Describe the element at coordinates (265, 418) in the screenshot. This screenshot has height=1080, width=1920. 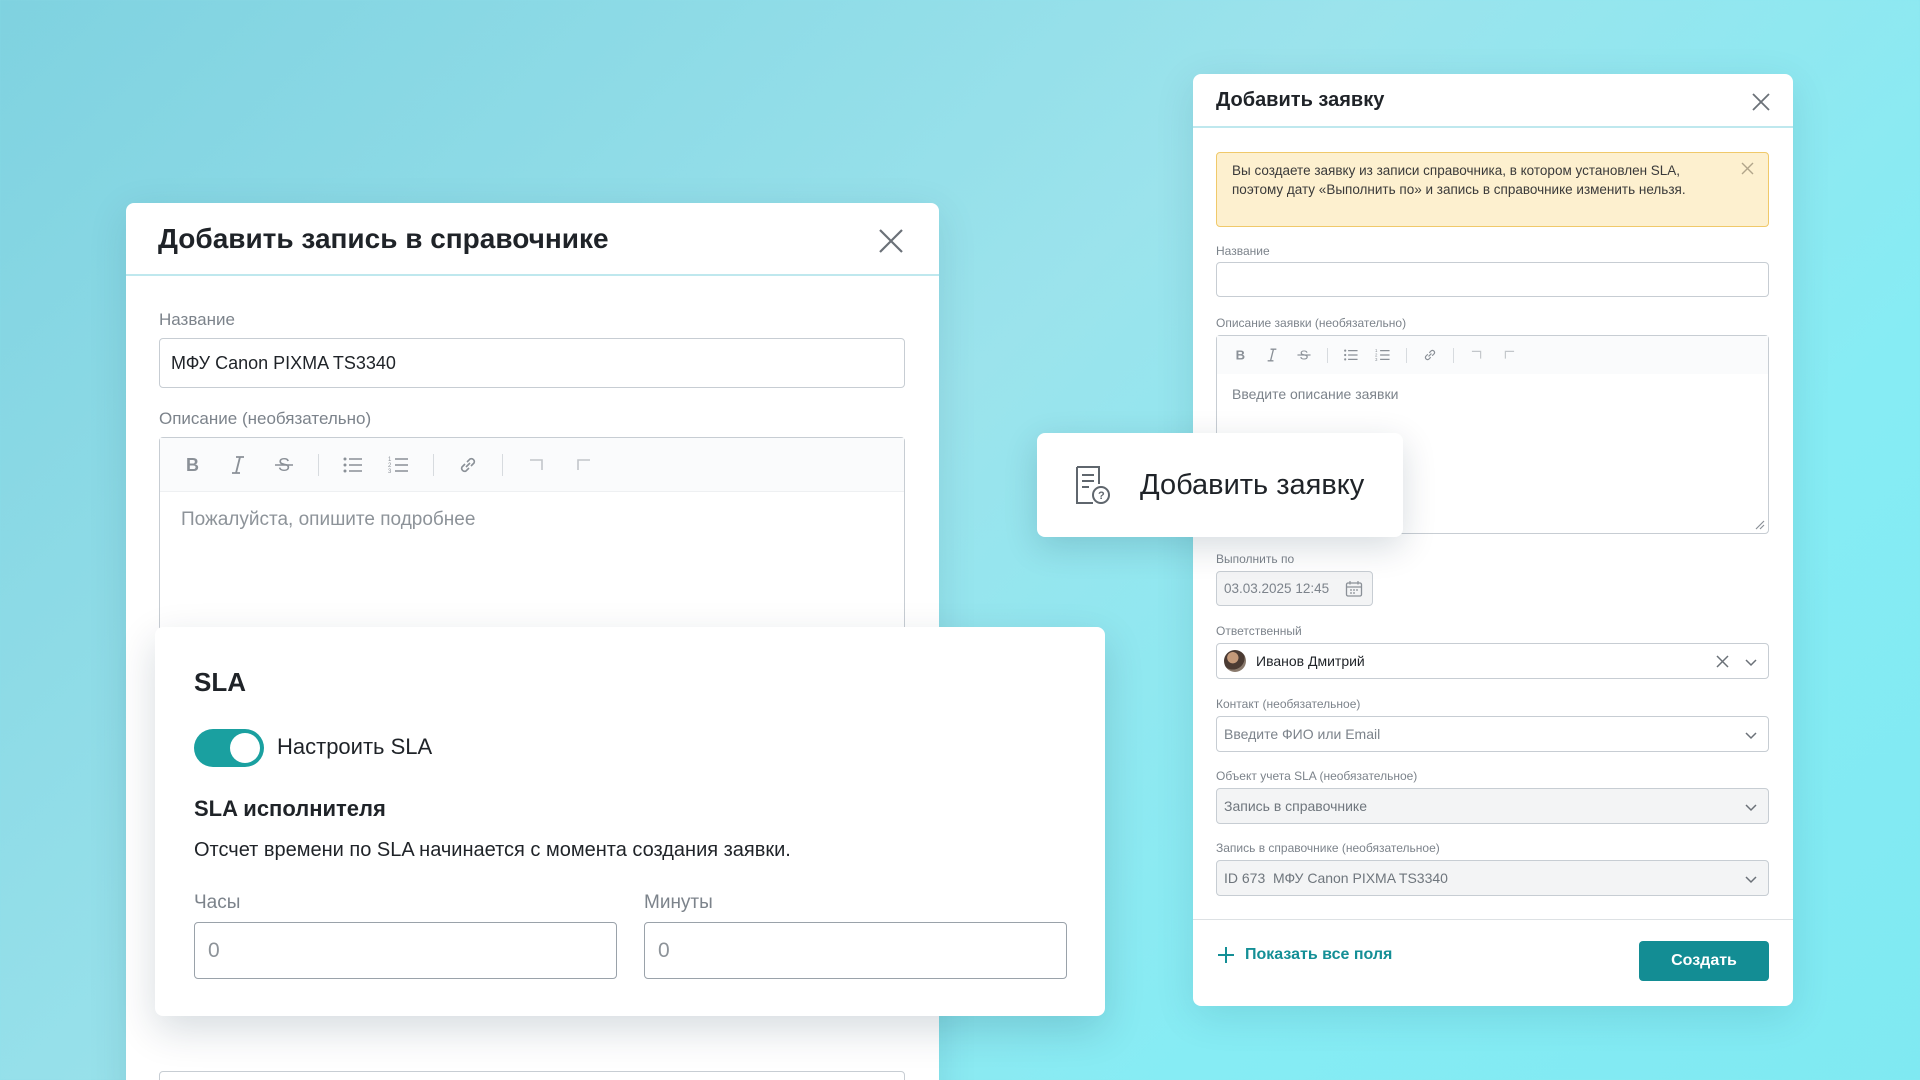
I see `description-label: Описание (необязательно)` at that location.